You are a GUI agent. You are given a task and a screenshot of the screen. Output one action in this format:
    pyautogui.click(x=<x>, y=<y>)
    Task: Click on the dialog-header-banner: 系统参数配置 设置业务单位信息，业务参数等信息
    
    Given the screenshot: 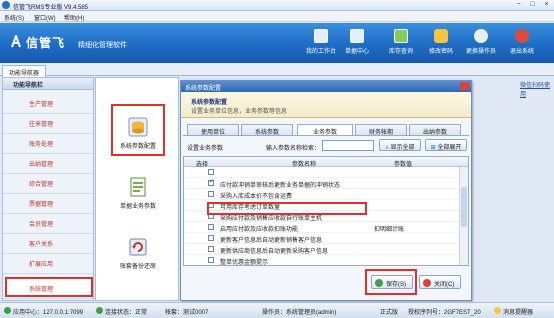 What is the action you would take?
    pyautogui.click(x=326, y=105)
    